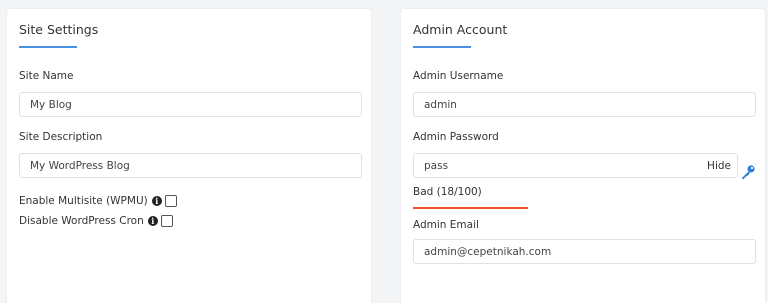 Image resolution: width=768 pixels, height=303 pixels. I want to click on site-description-label: Site Description, so click(61, 137).